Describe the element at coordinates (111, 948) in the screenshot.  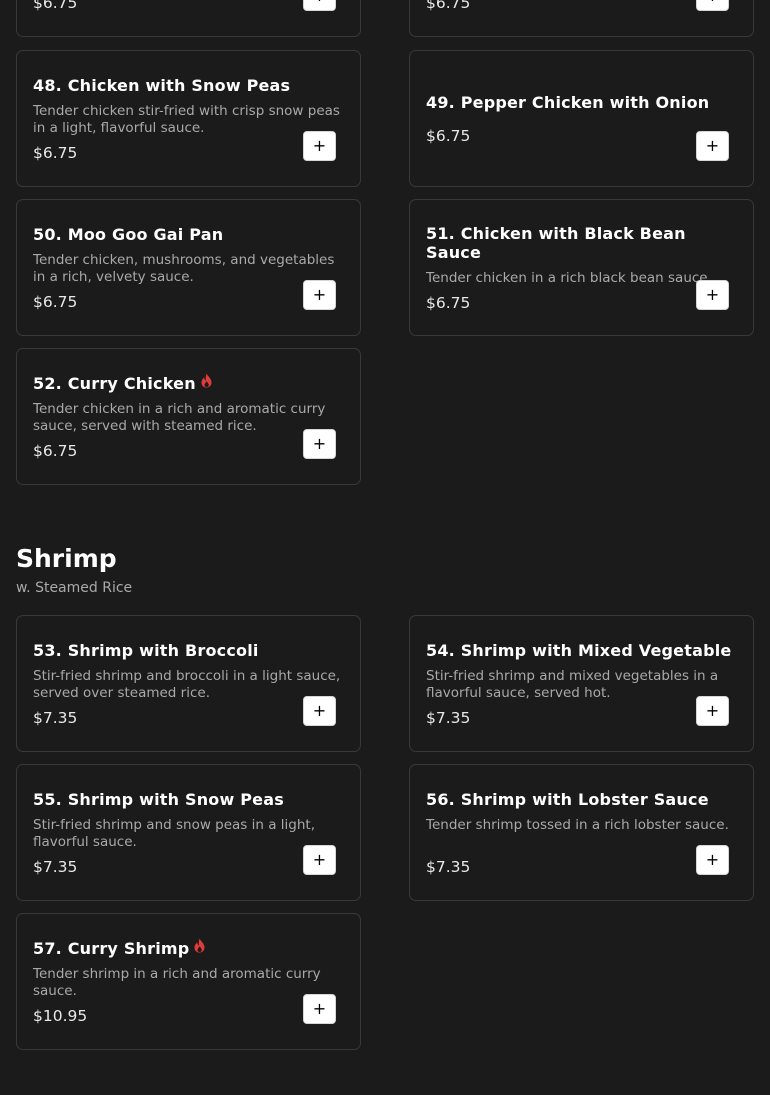
I see `item-name: 57. Curry Shrimp` at that location.